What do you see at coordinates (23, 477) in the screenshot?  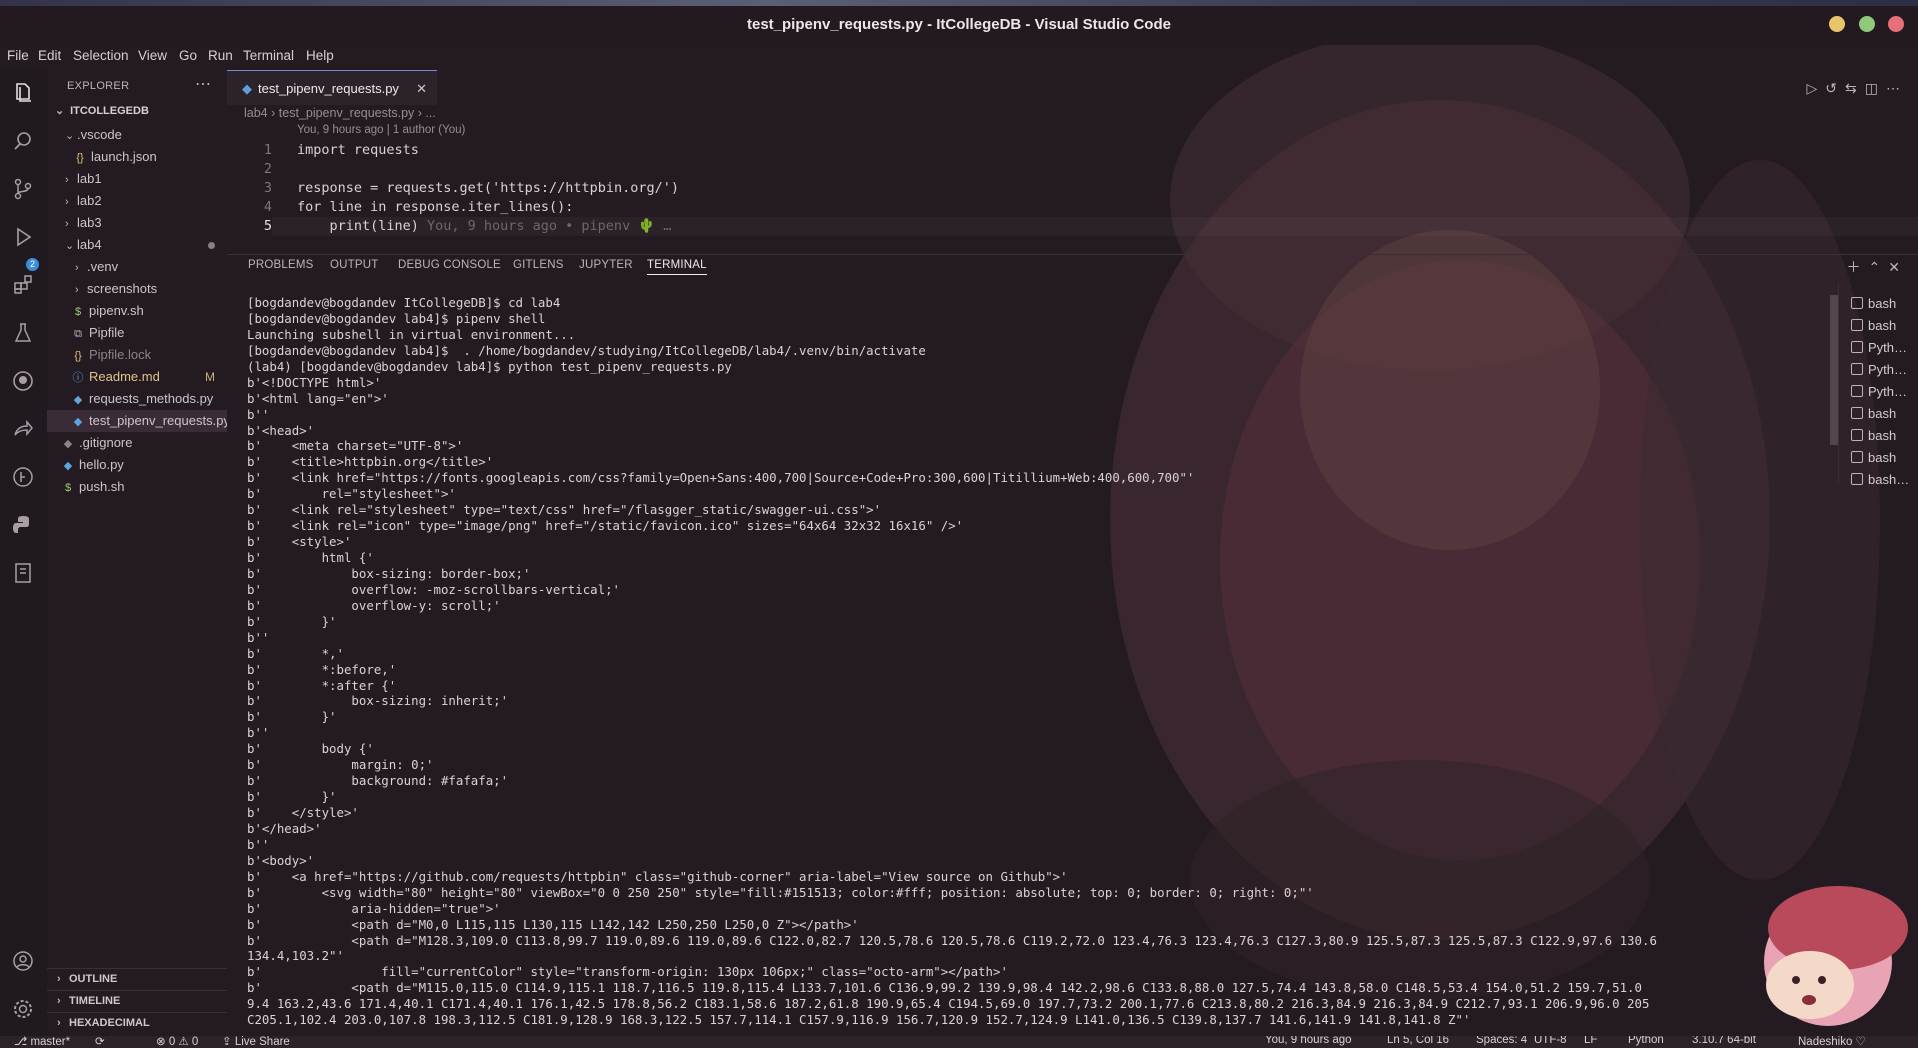 I see `gitlens-icon` at bounding box center [23, 477].